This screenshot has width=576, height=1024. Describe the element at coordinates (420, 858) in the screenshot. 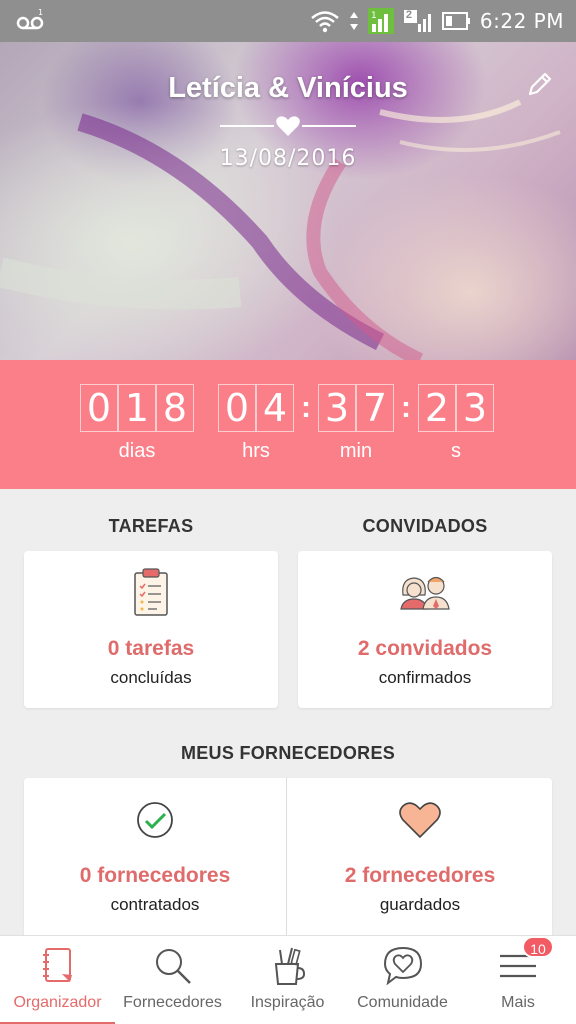

I see `saved-vendors: 2 fornecedores guardados` at that location.